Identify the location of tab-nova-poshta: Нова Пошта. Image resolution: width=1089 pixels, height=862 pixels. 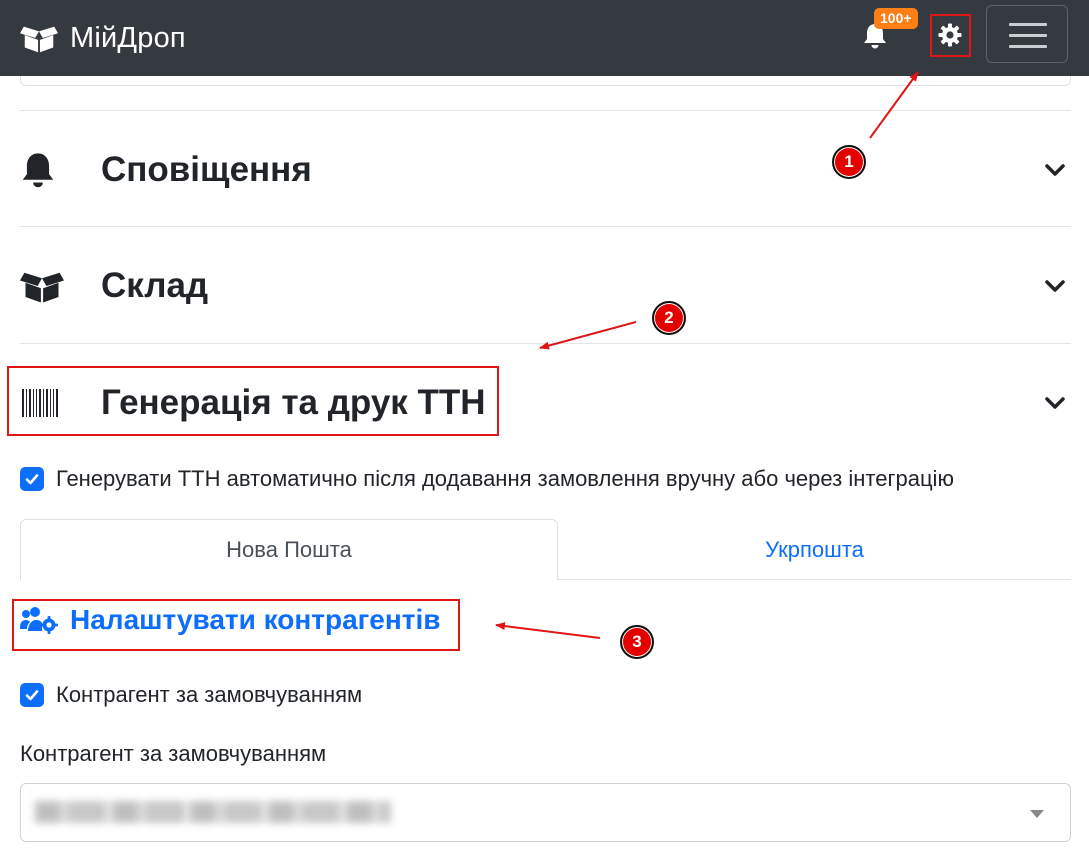
(289, 549).